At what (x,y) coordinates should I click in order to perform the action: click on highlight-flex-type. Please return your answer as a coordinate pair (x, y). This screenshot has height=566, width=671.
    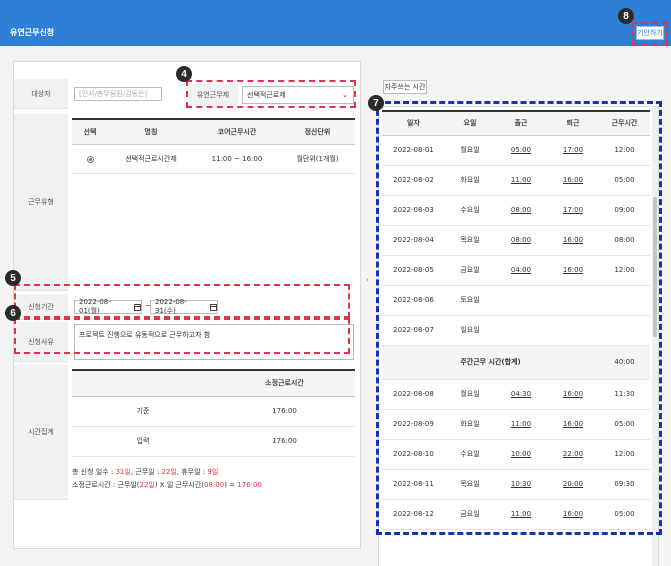
    Looking at the image, I should click on (271, 94).